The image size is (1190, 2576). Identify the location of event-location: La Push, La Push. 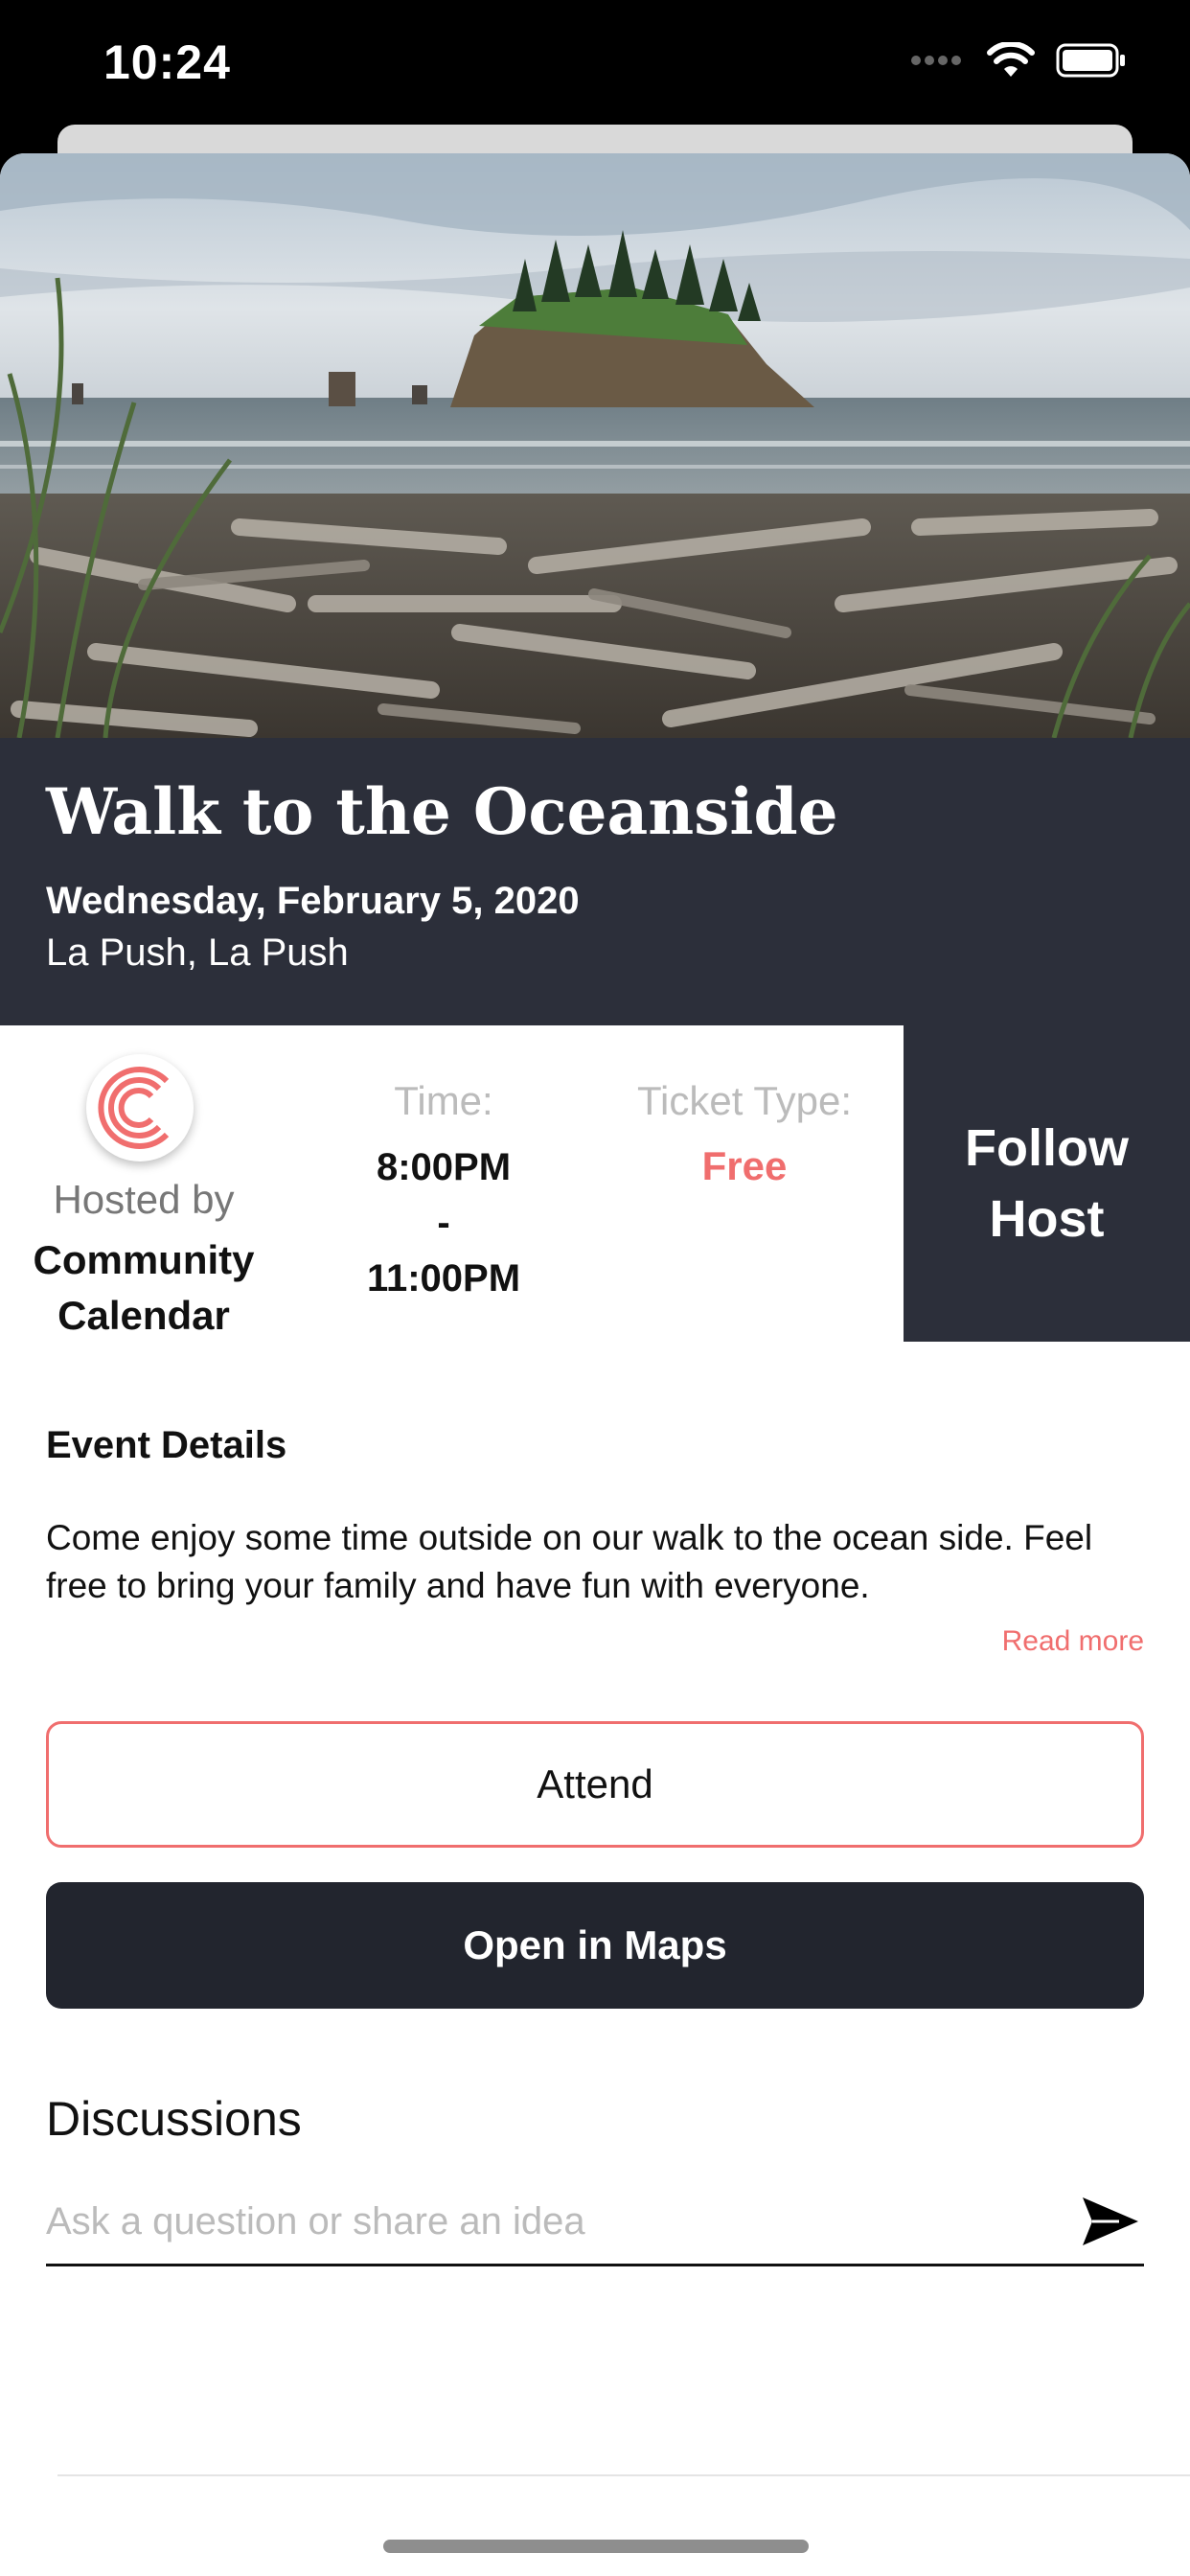
(198, 953).